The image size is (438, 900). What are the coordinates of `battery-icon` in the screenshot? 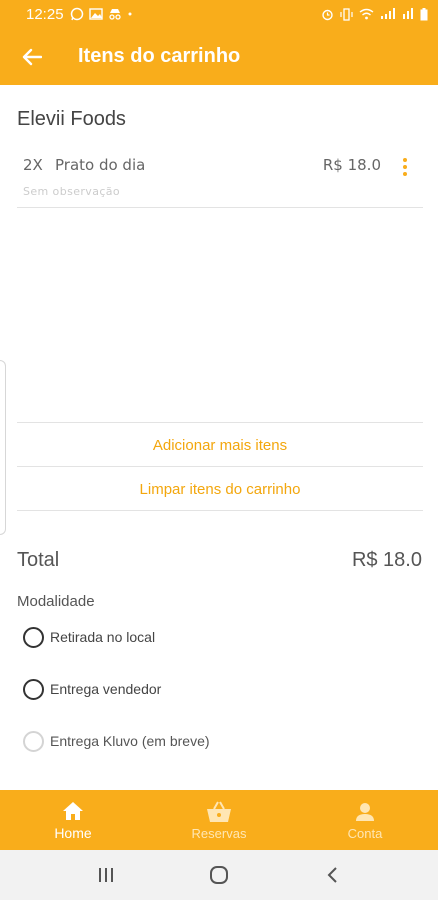 It's located at (424, 13).